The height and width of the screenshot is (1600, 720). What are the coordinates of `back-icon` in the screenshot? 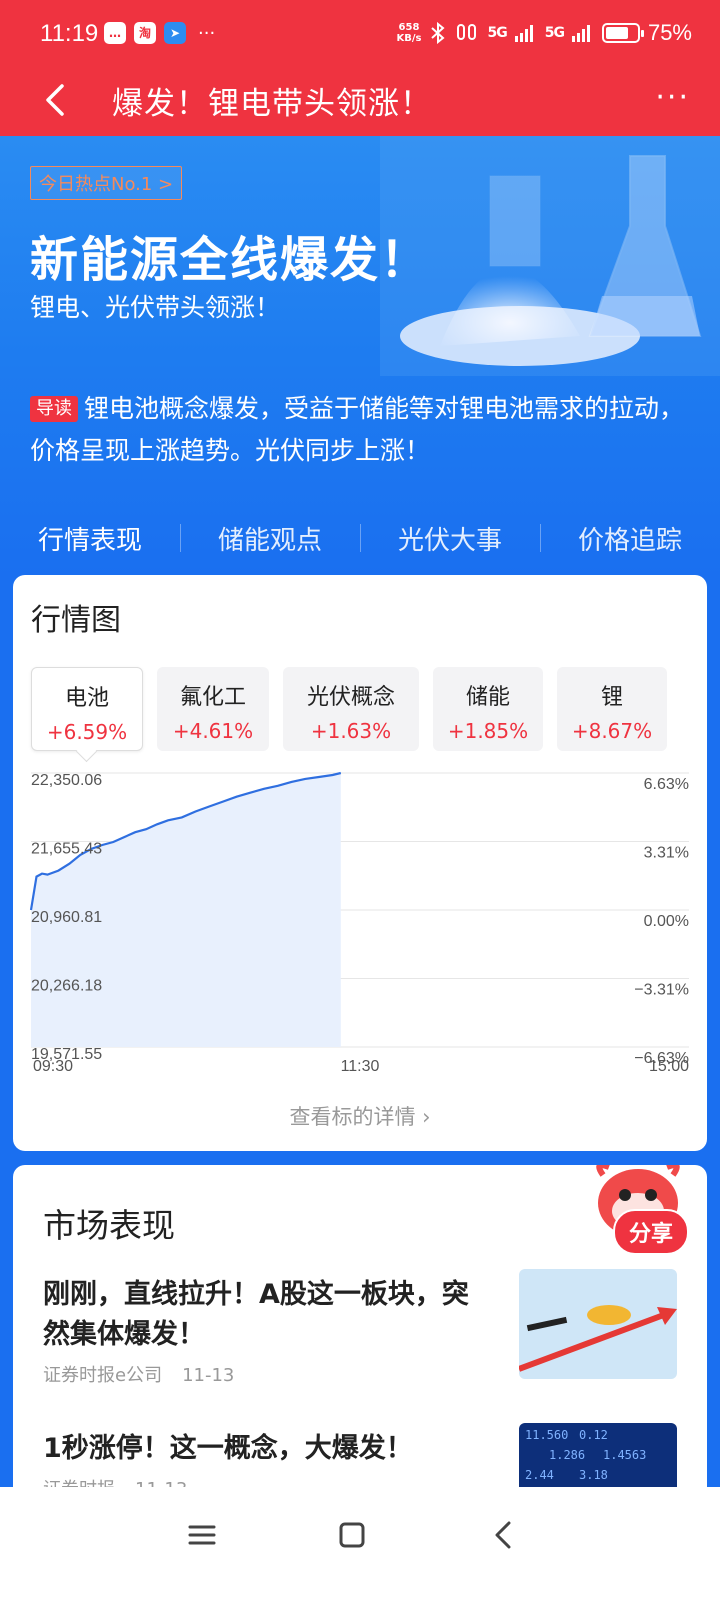 It's located at (504, 1535).